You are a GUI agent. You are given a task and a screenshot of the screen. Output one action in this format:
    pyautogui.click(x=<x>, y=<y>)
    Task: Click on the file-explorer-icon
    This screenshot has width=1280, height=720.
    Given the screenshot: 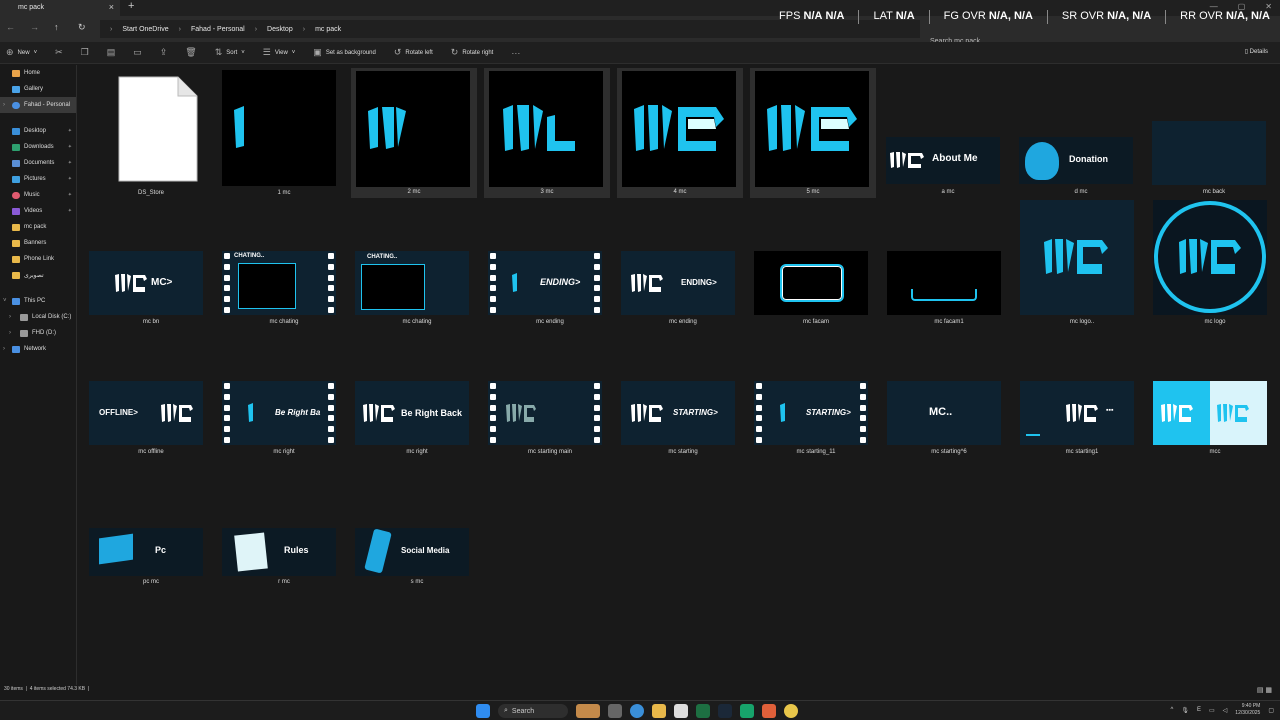 What is the action you would take?
    pyautogui.click(x=659, y=711)
    